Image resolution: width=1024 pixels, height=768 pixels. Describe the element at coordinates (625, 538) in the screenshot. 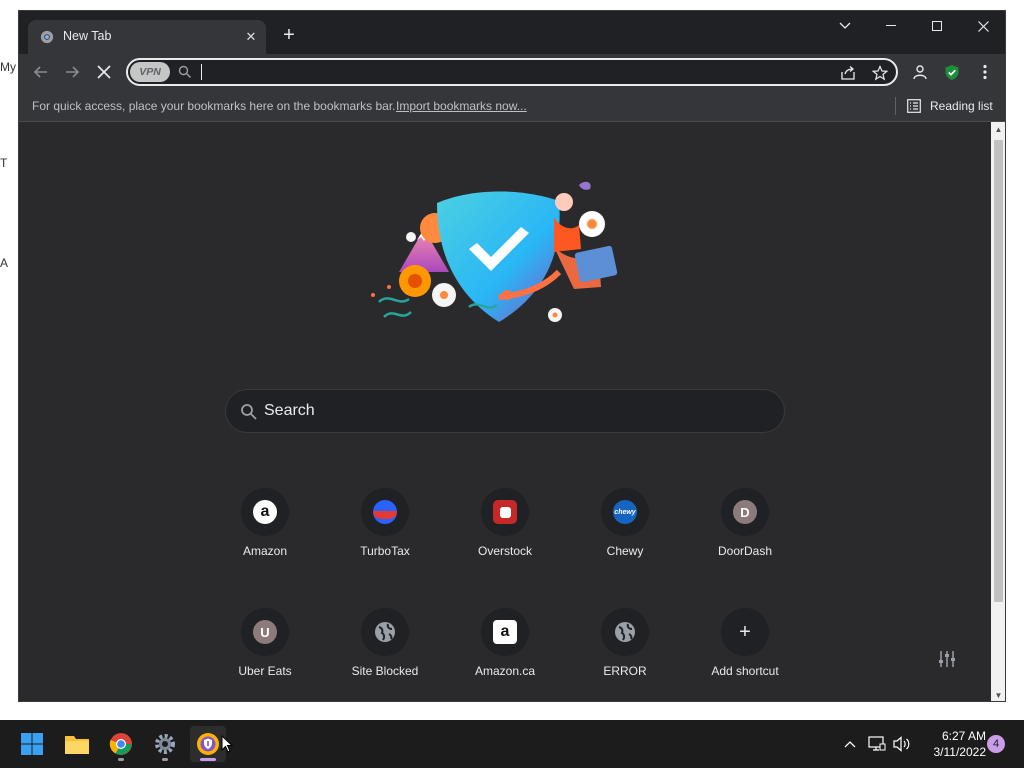

I see `shortcut-chewy: chewy Chewy` at that location.